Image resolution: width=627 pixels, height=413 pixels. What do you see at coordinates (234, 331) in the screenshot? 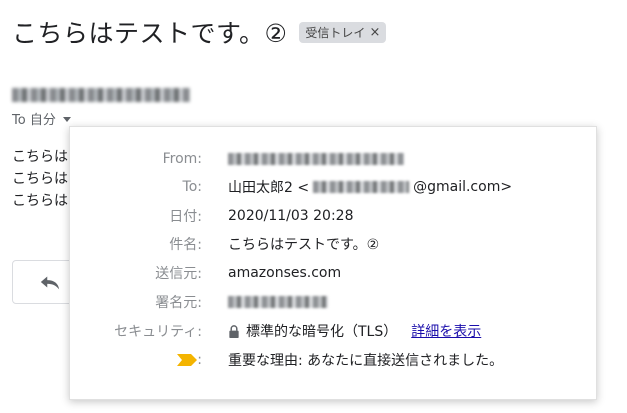
I see `lock-icon` at bounding box center [234, 331].